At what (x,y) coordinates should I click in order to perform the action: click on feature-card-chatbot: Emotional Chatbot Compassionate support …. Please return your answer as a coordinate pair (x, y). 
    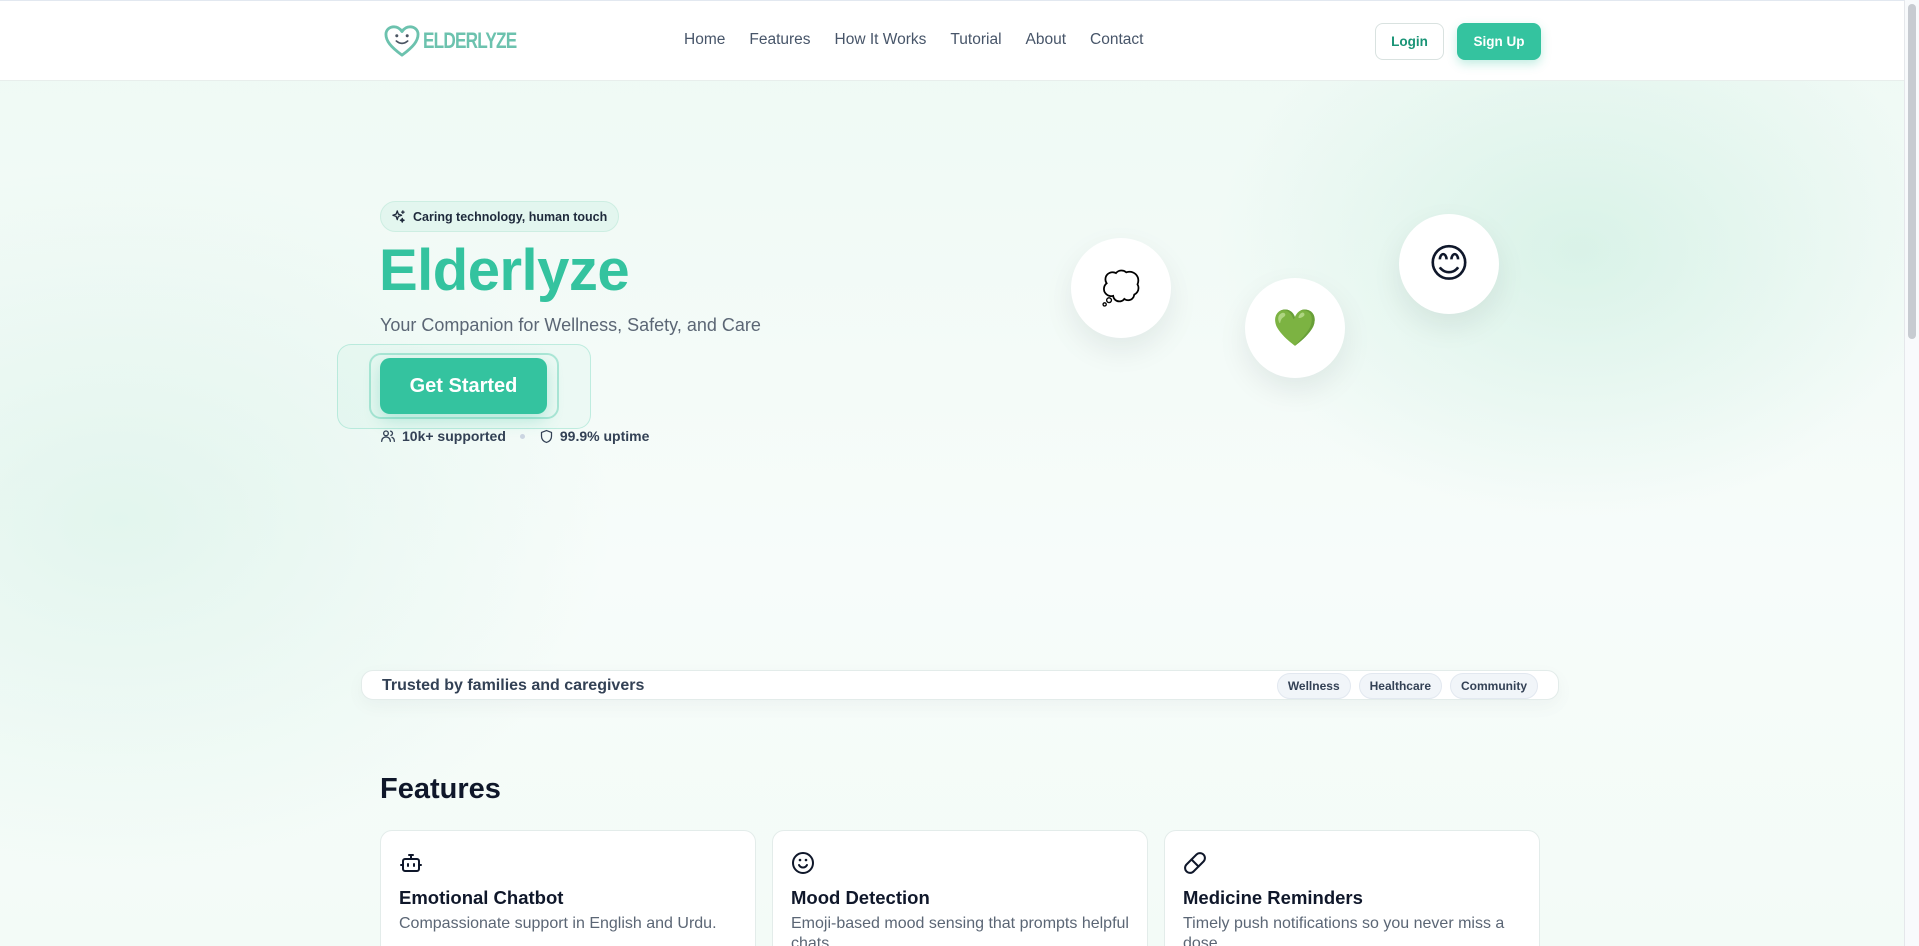
    Looking at the image, I should click on (568, 888).